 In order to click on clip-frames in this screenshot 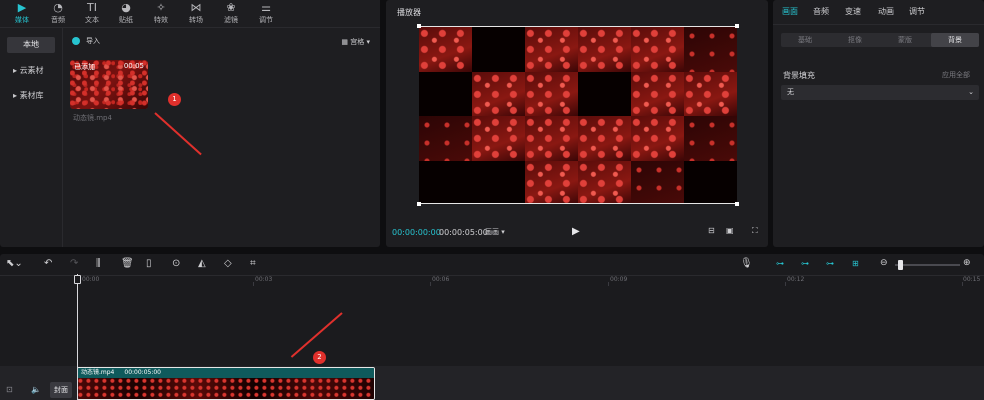, I will do `click(226, 388)`.